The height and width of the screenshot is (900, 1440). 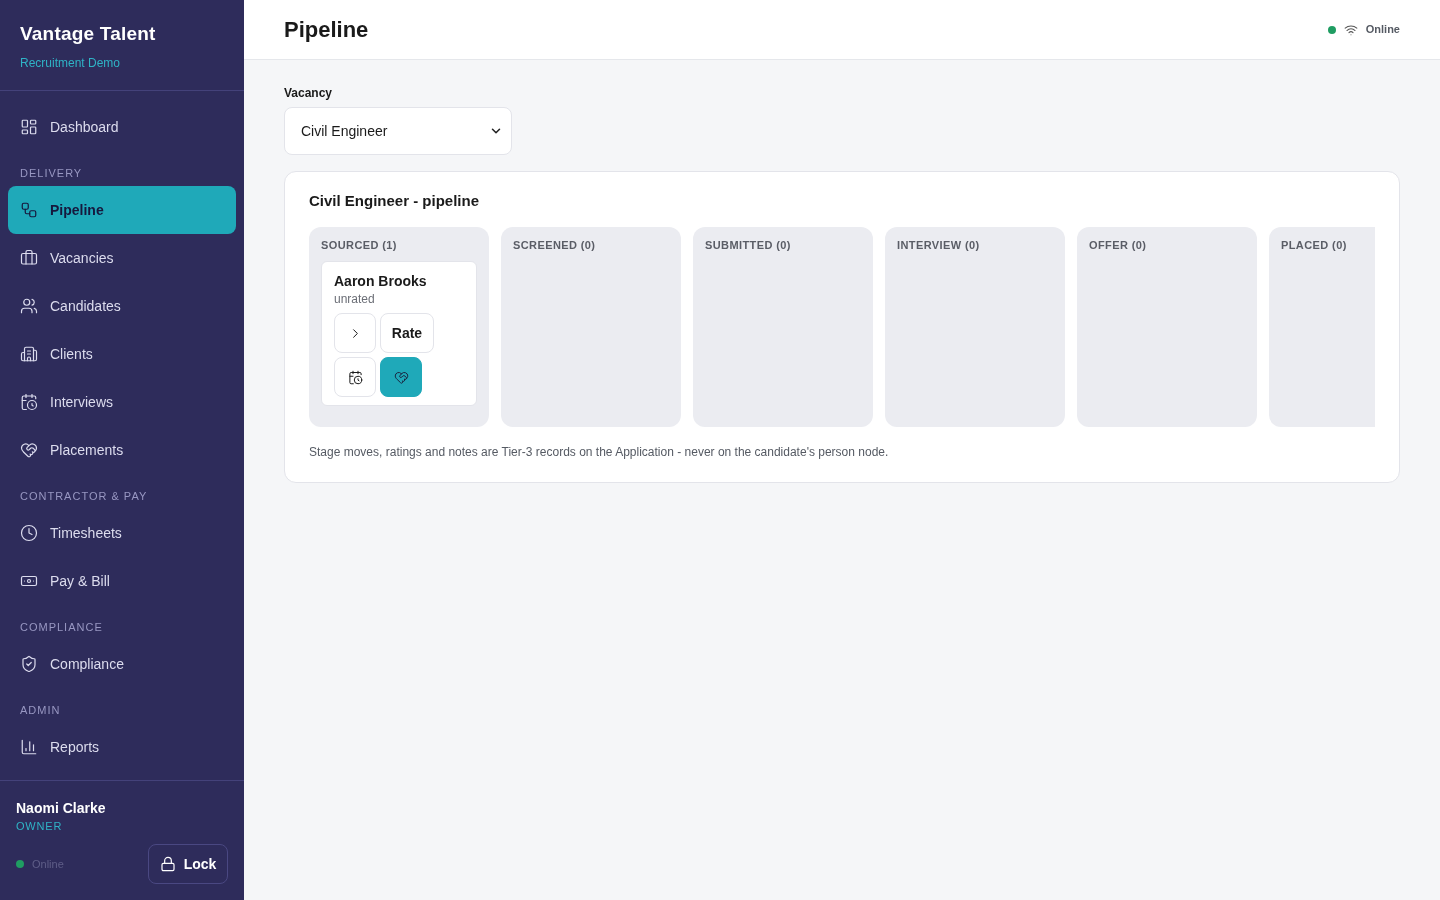 I want to click on layout-grid-icon, so click(x=29, y=127).